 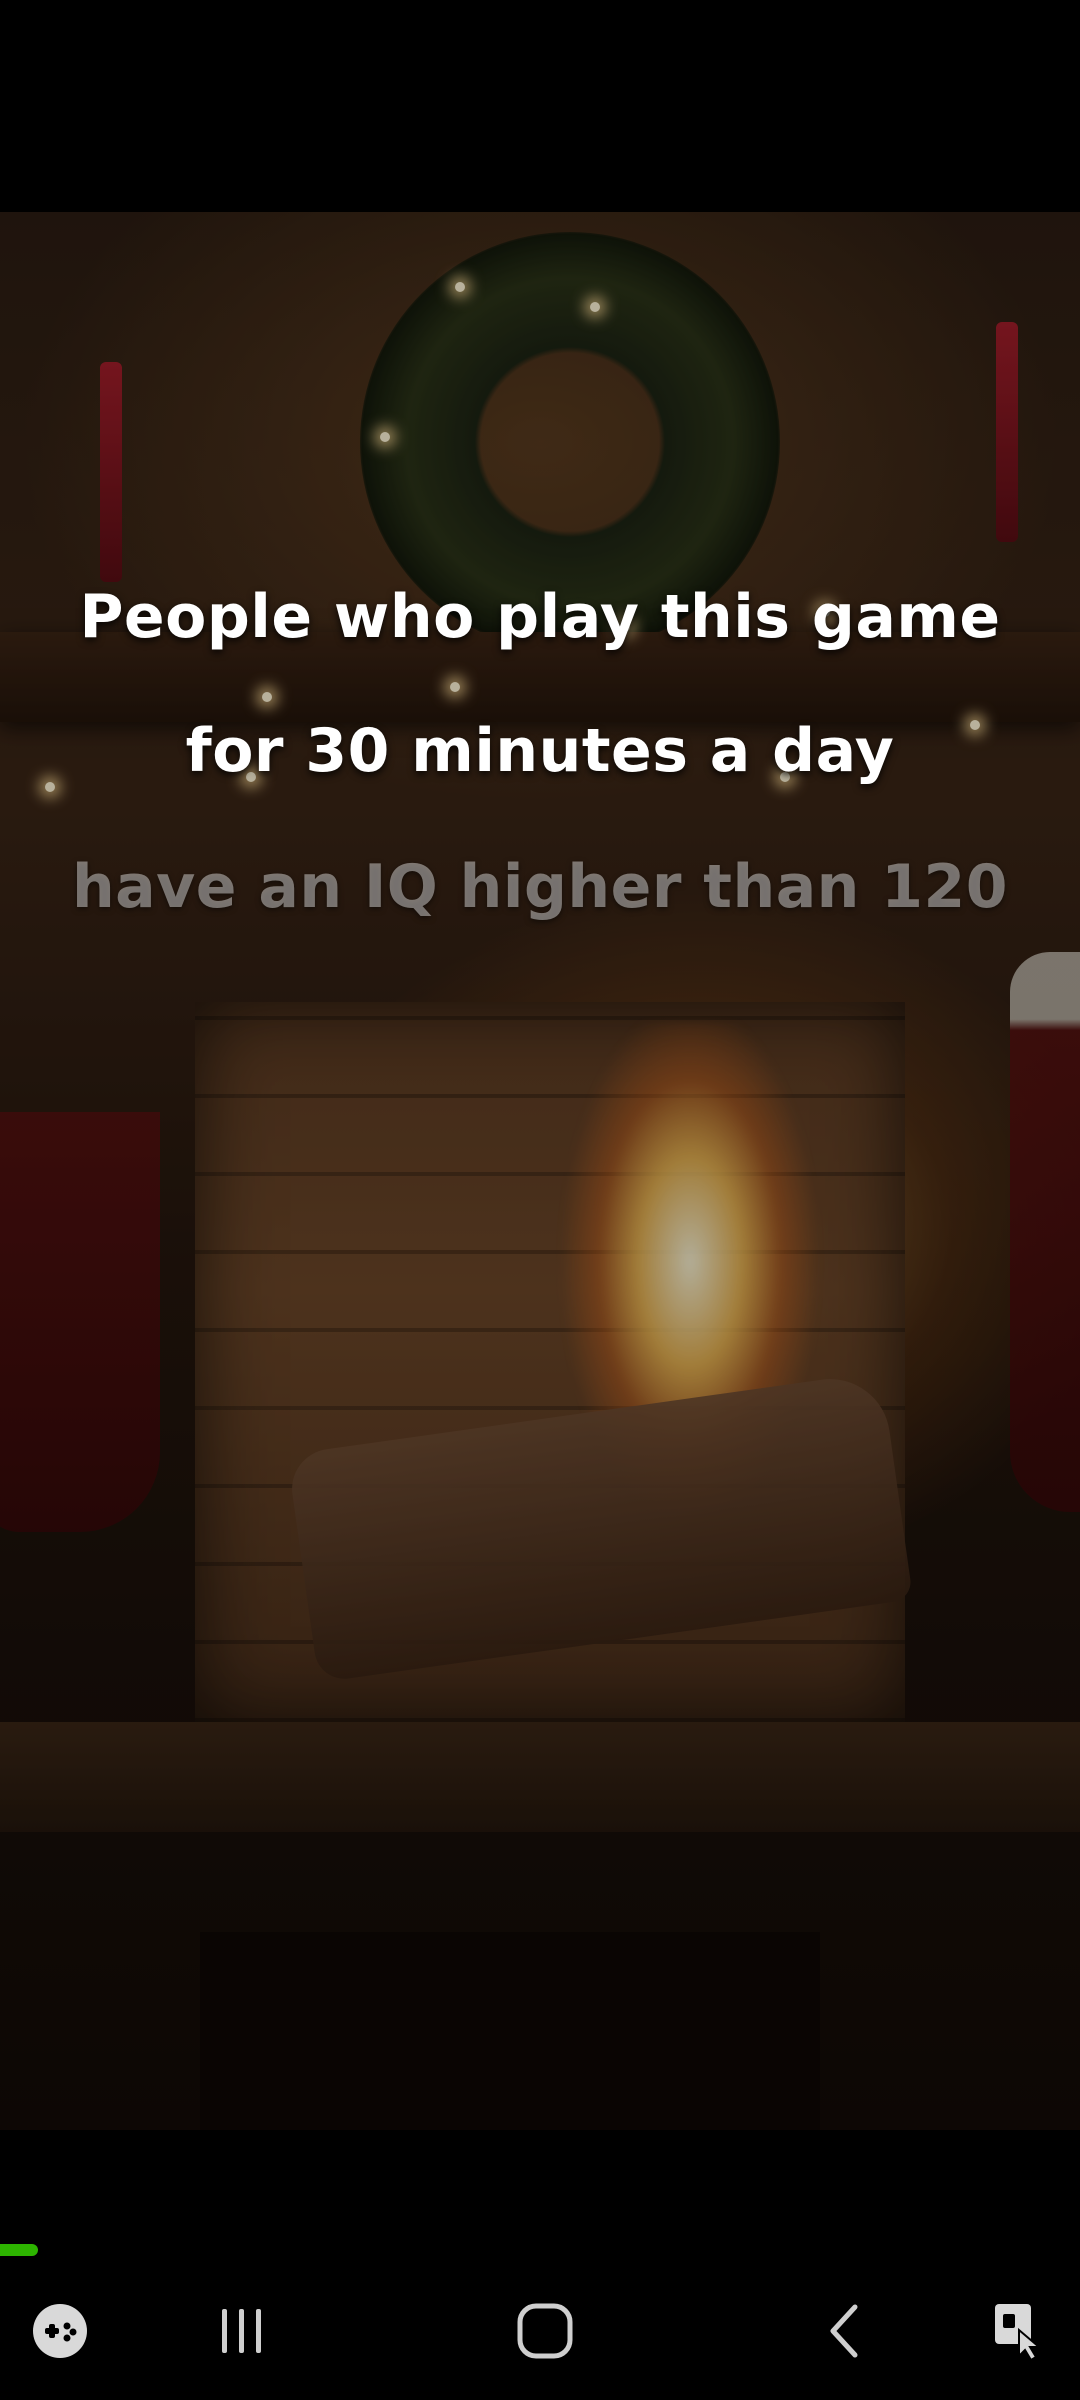 I want to click on back-icon, so click(x=844, y=2331).